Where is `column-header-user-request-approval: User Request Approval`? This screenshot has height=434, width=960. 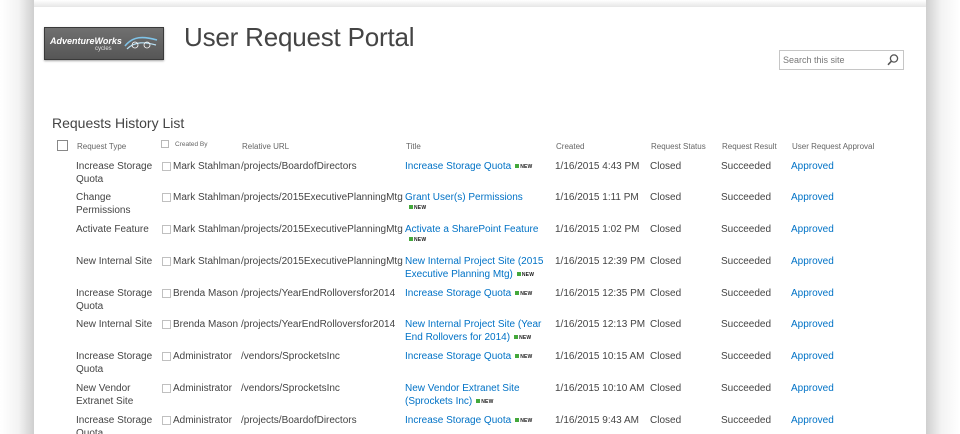 column-header-user-request-approval: User Request Approval is located at coordinates (833, 146).